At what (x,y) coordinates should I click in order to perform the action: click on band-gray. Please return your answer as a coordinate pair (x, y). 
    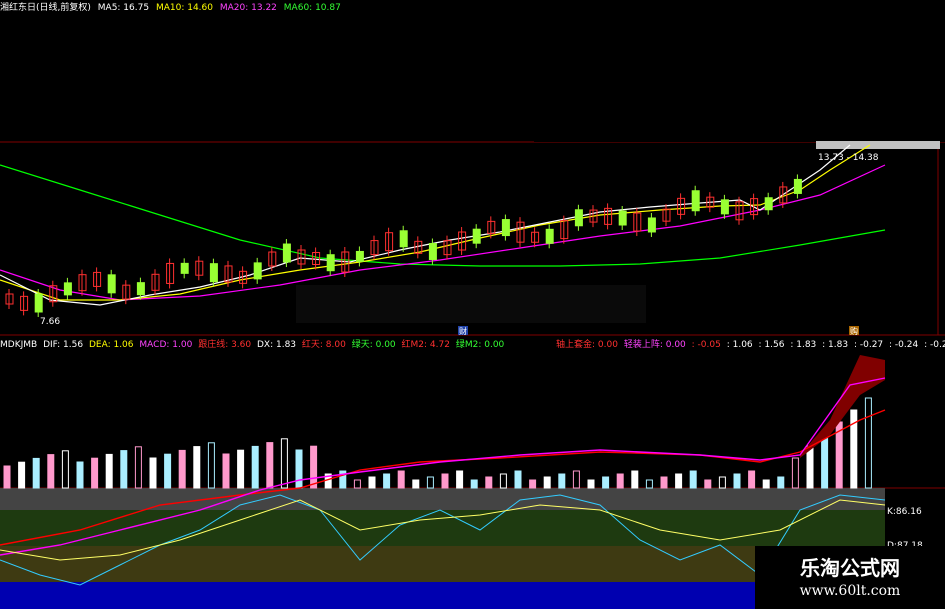
    Looking at the image, I should click on (442, 499).